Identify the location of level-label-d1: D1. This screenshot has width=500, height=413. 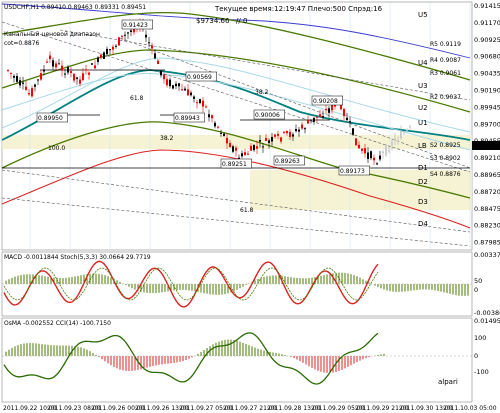
(423, 168).